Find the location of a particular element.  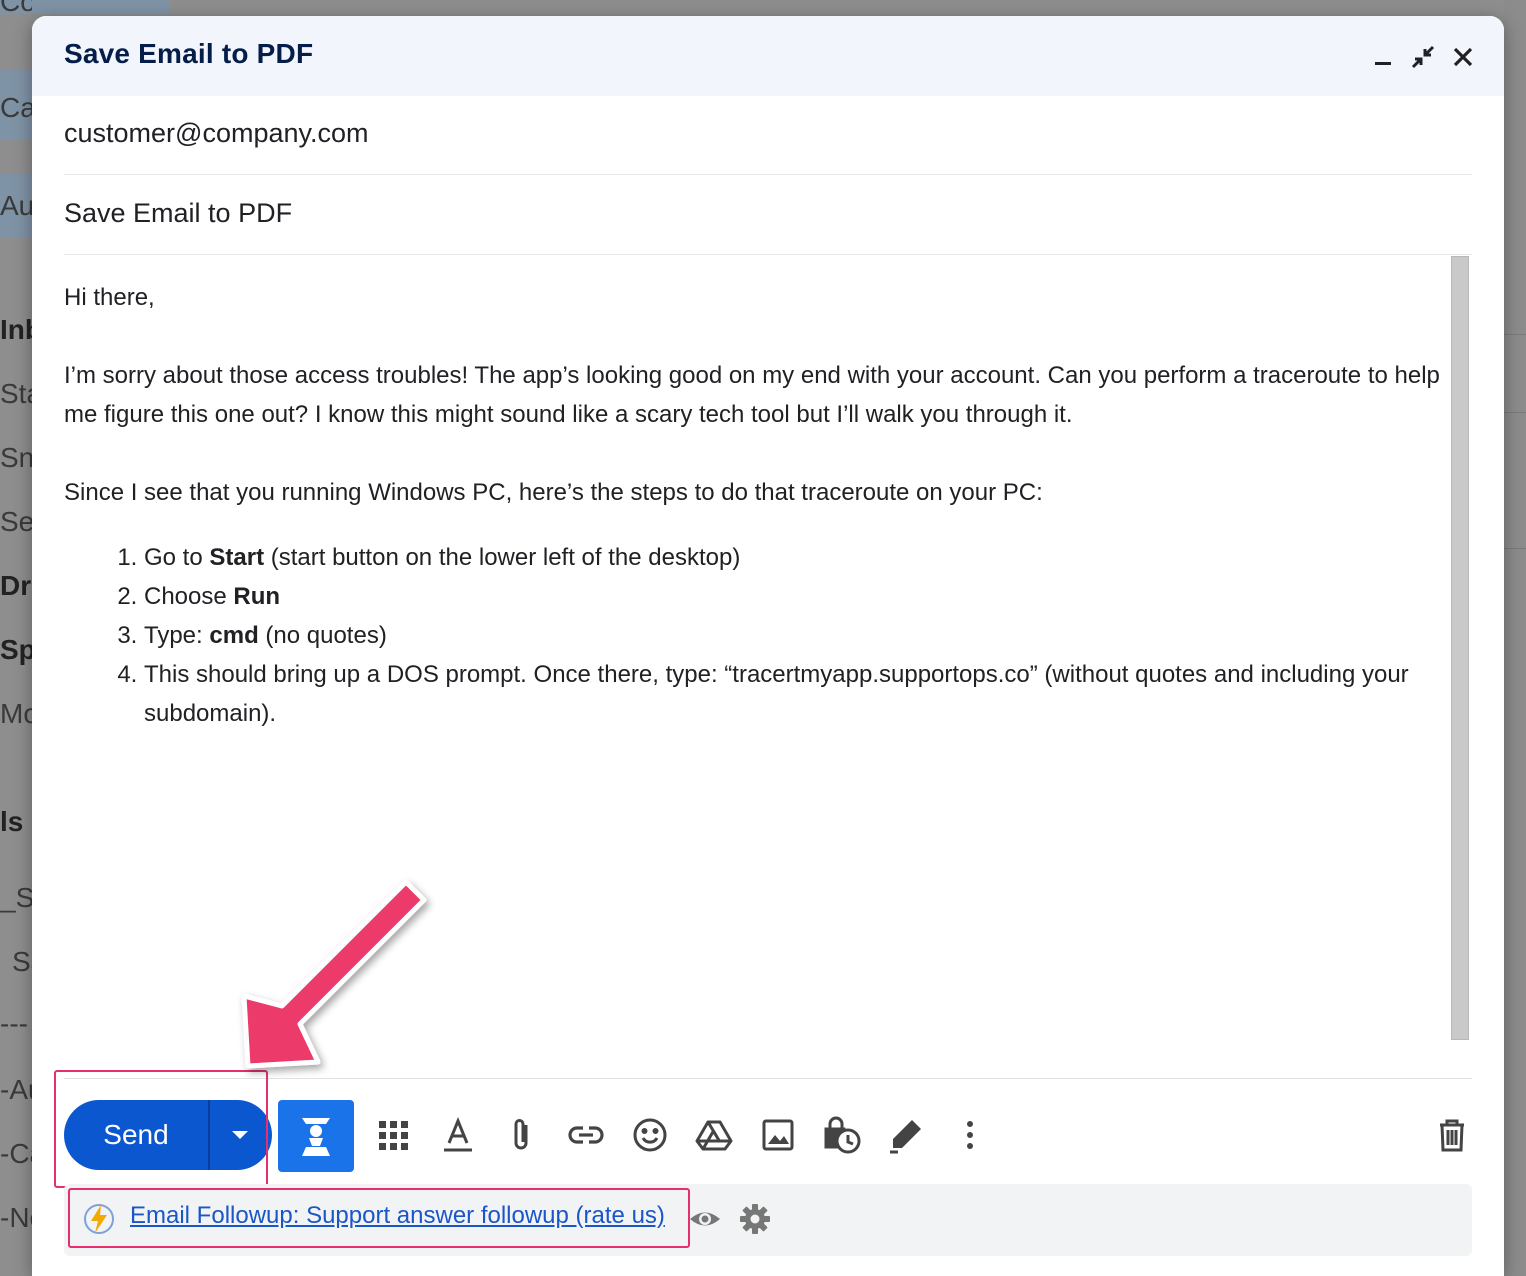

sidebar-fragment: --- is located at coordinates (14, 1023).